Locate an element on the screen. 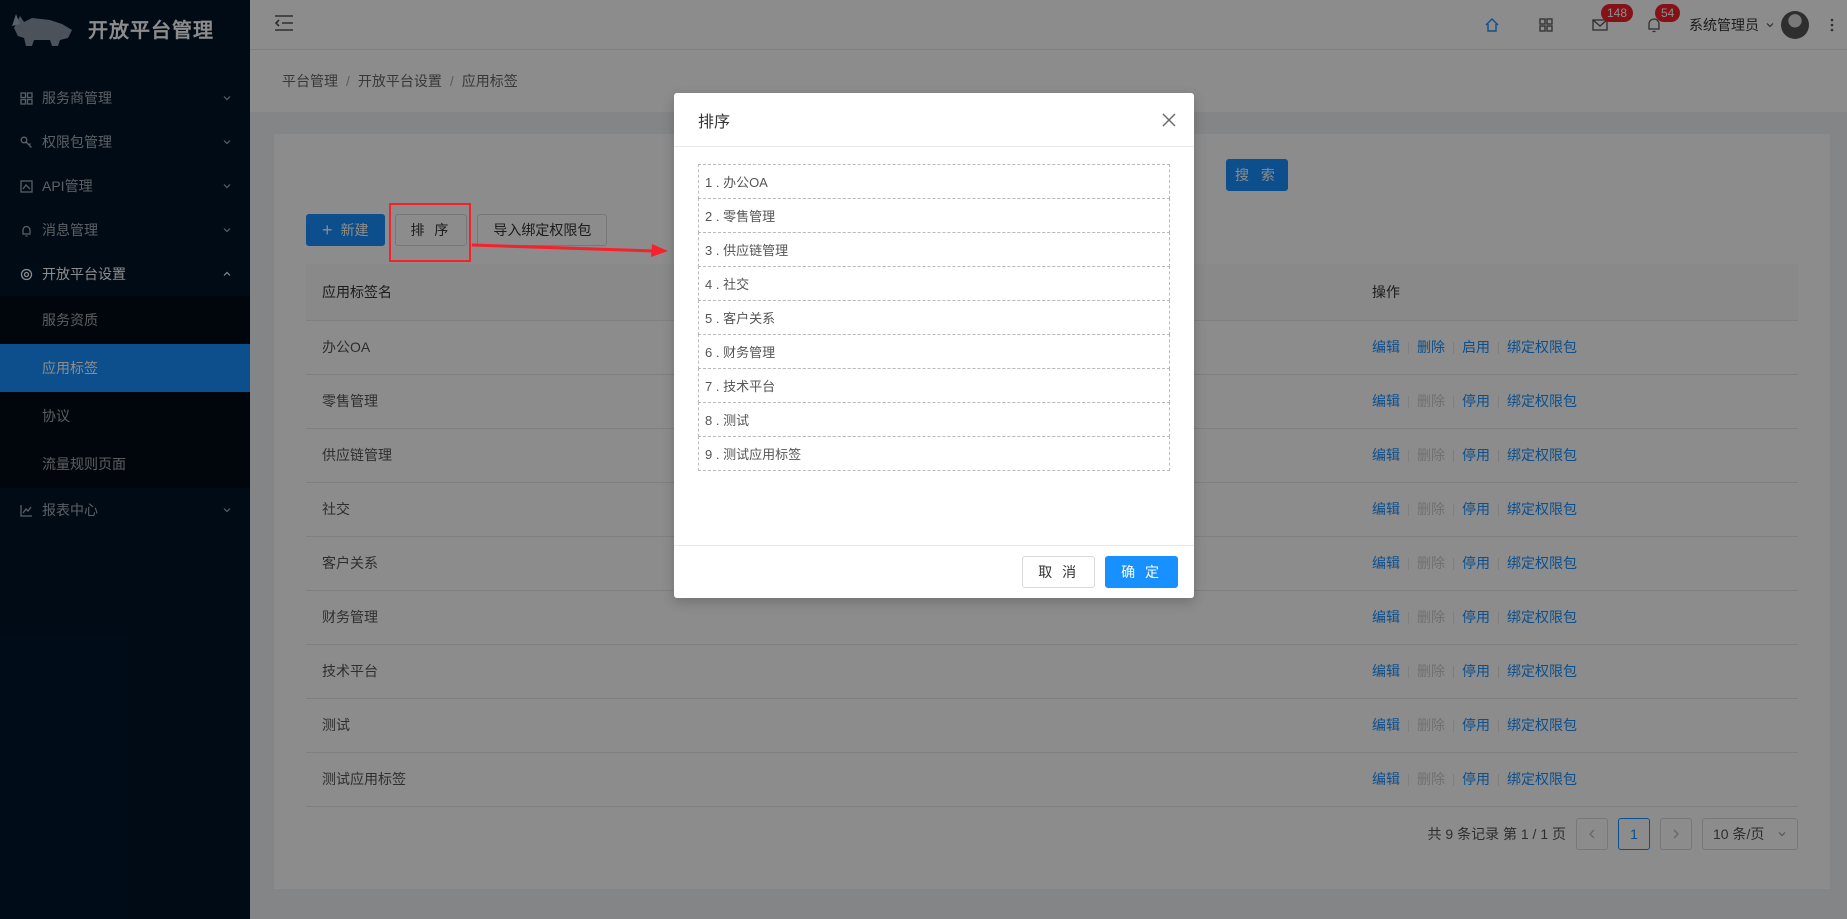 The height and width of the screenshot is (919, 1847). sort-list-item: 3 . 供应链管理 is located at coordinates (934, 249).